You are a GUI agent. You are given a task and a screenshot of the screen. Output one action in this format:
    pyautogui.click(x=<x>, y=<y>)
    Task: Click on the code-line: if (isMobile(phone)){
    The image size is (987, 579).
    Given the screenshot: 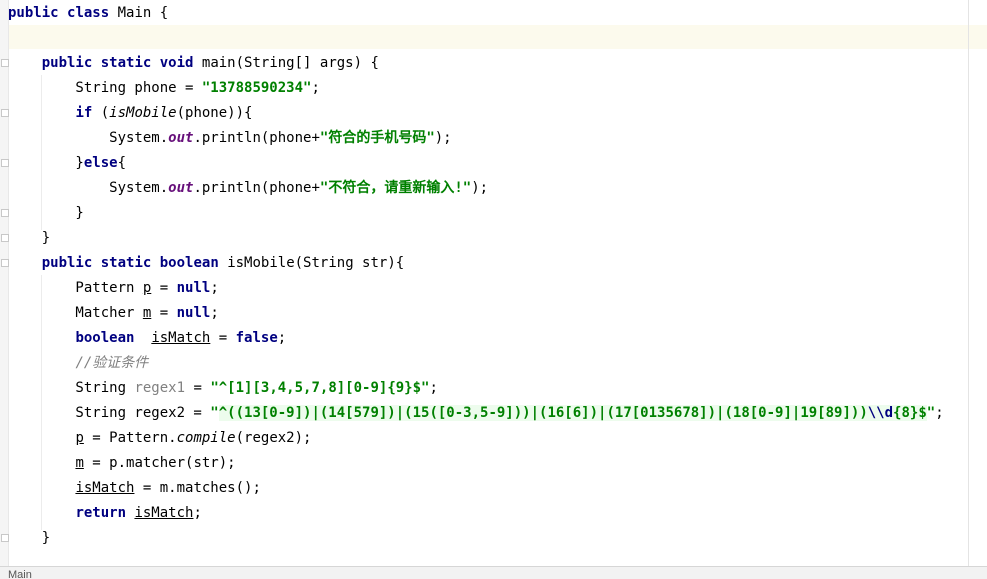 What is the action you would take?
    pyautogui.click(x=130, y=113)
    